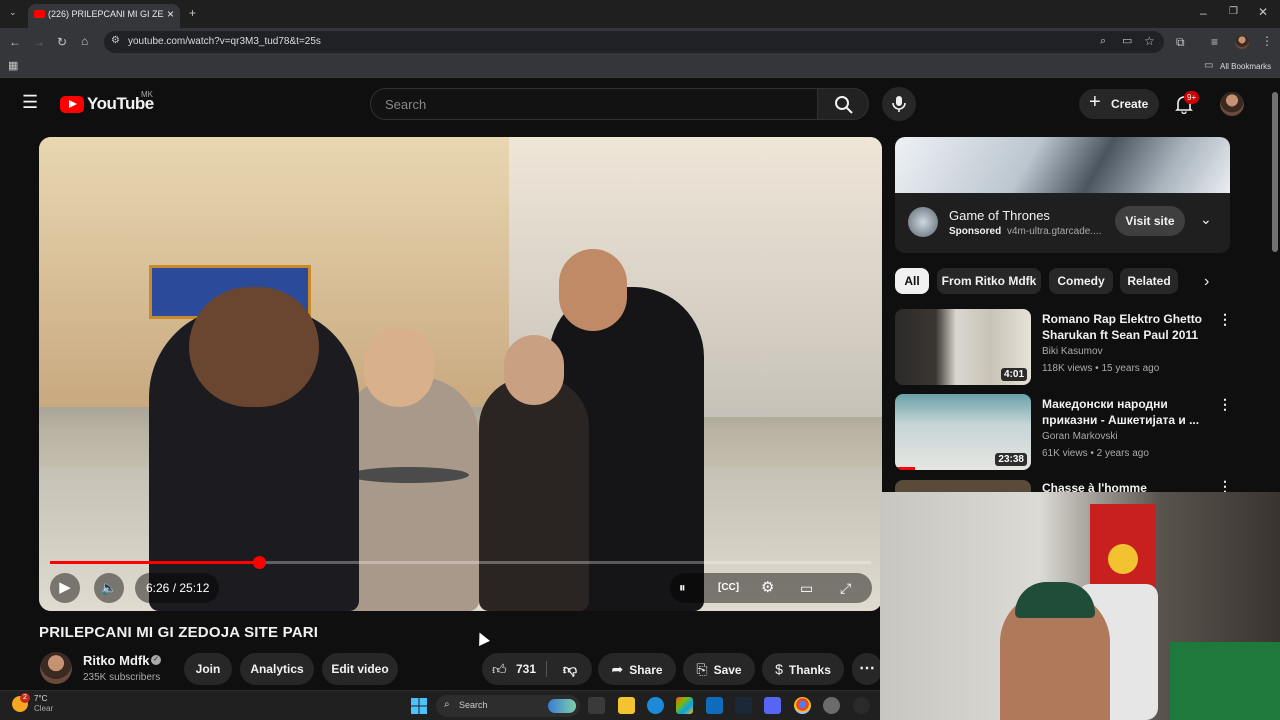 The height and width of the screenshot is (720, 1280). I want to click on create-button: + Create, so click(1119, 104).